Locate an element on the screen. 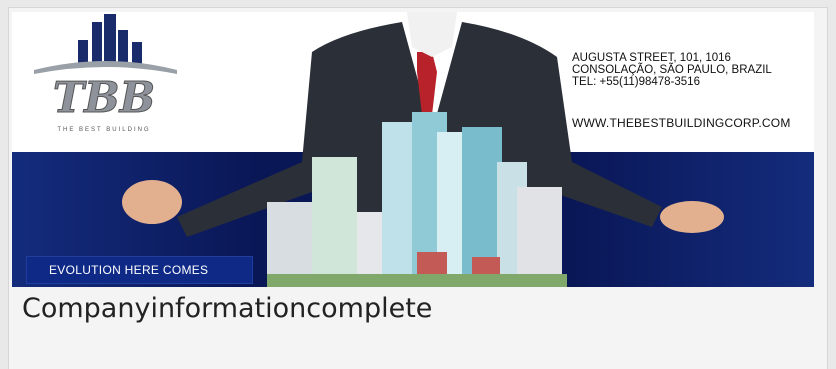 The height and width of the screenshot is (369, 836). tbb-logo: TBB THE BEST BUILDING is located at coordinates (105, 73).